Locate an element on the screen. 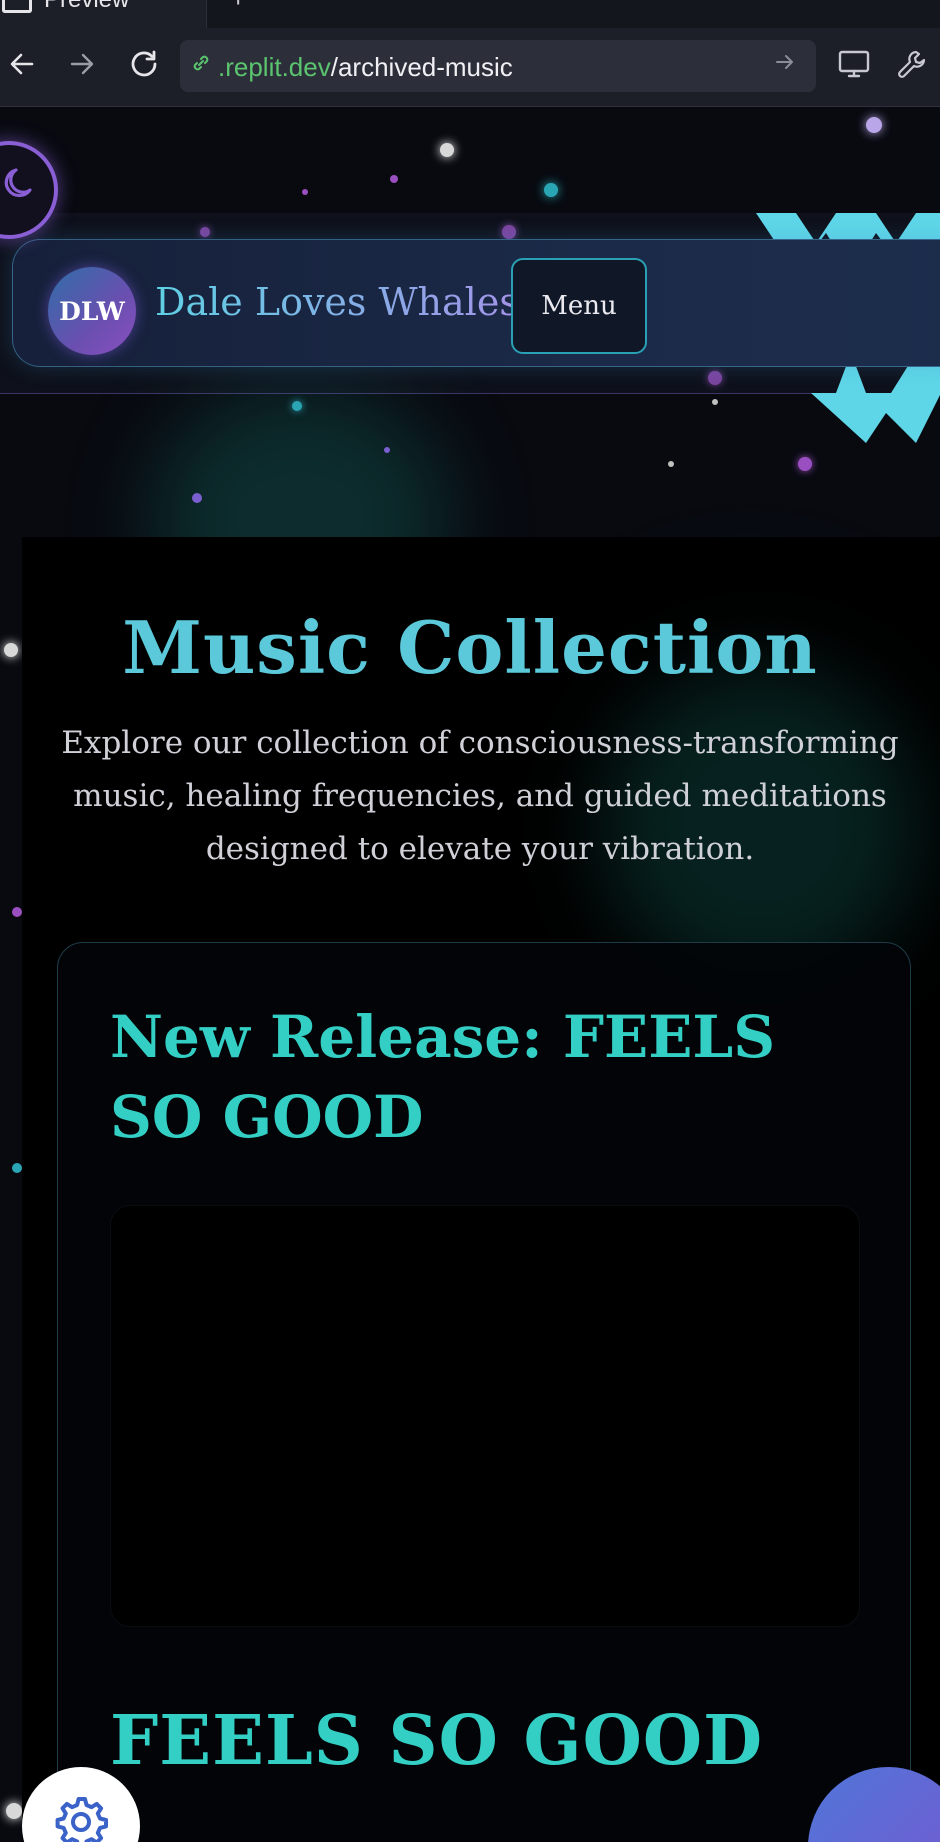  site-logo: DLW is located at coordinates (92, 311).